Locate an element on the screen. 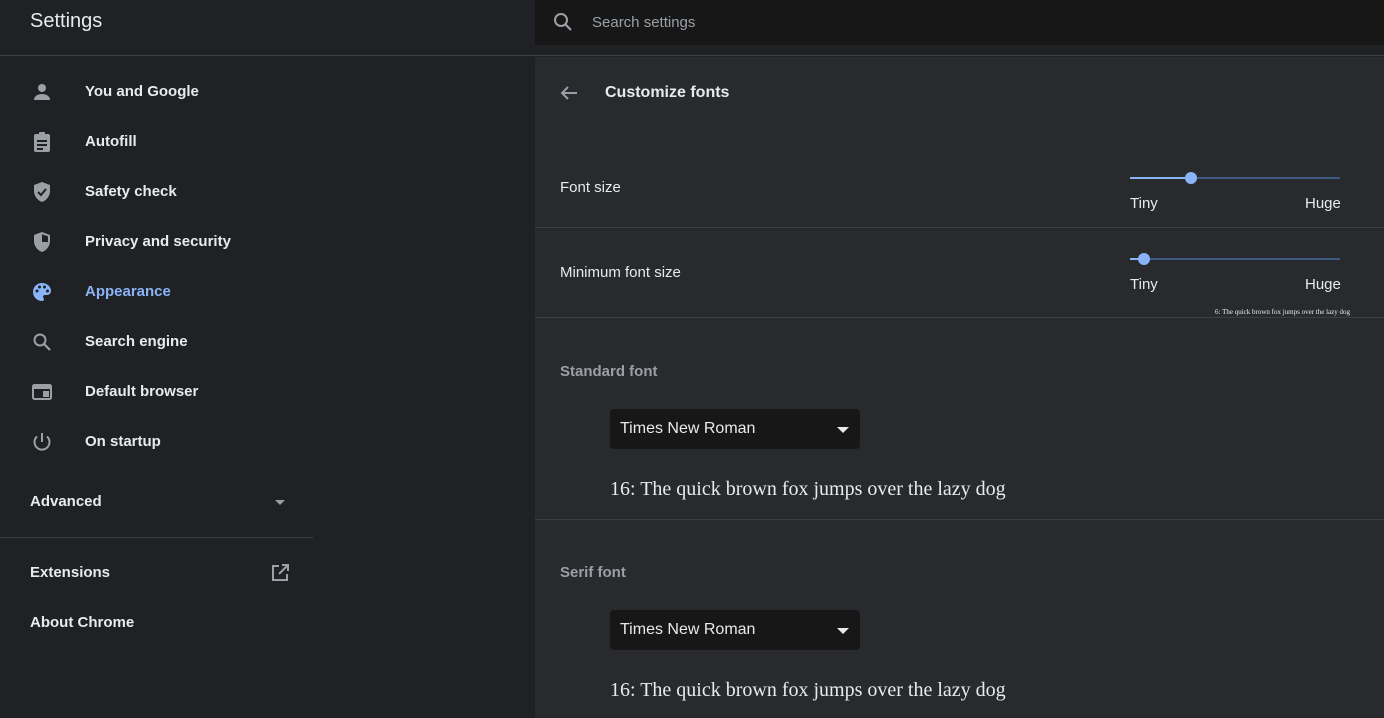 This screenshot has height=718, width=1384. slider-fill is located at coordinates (1160, 178).